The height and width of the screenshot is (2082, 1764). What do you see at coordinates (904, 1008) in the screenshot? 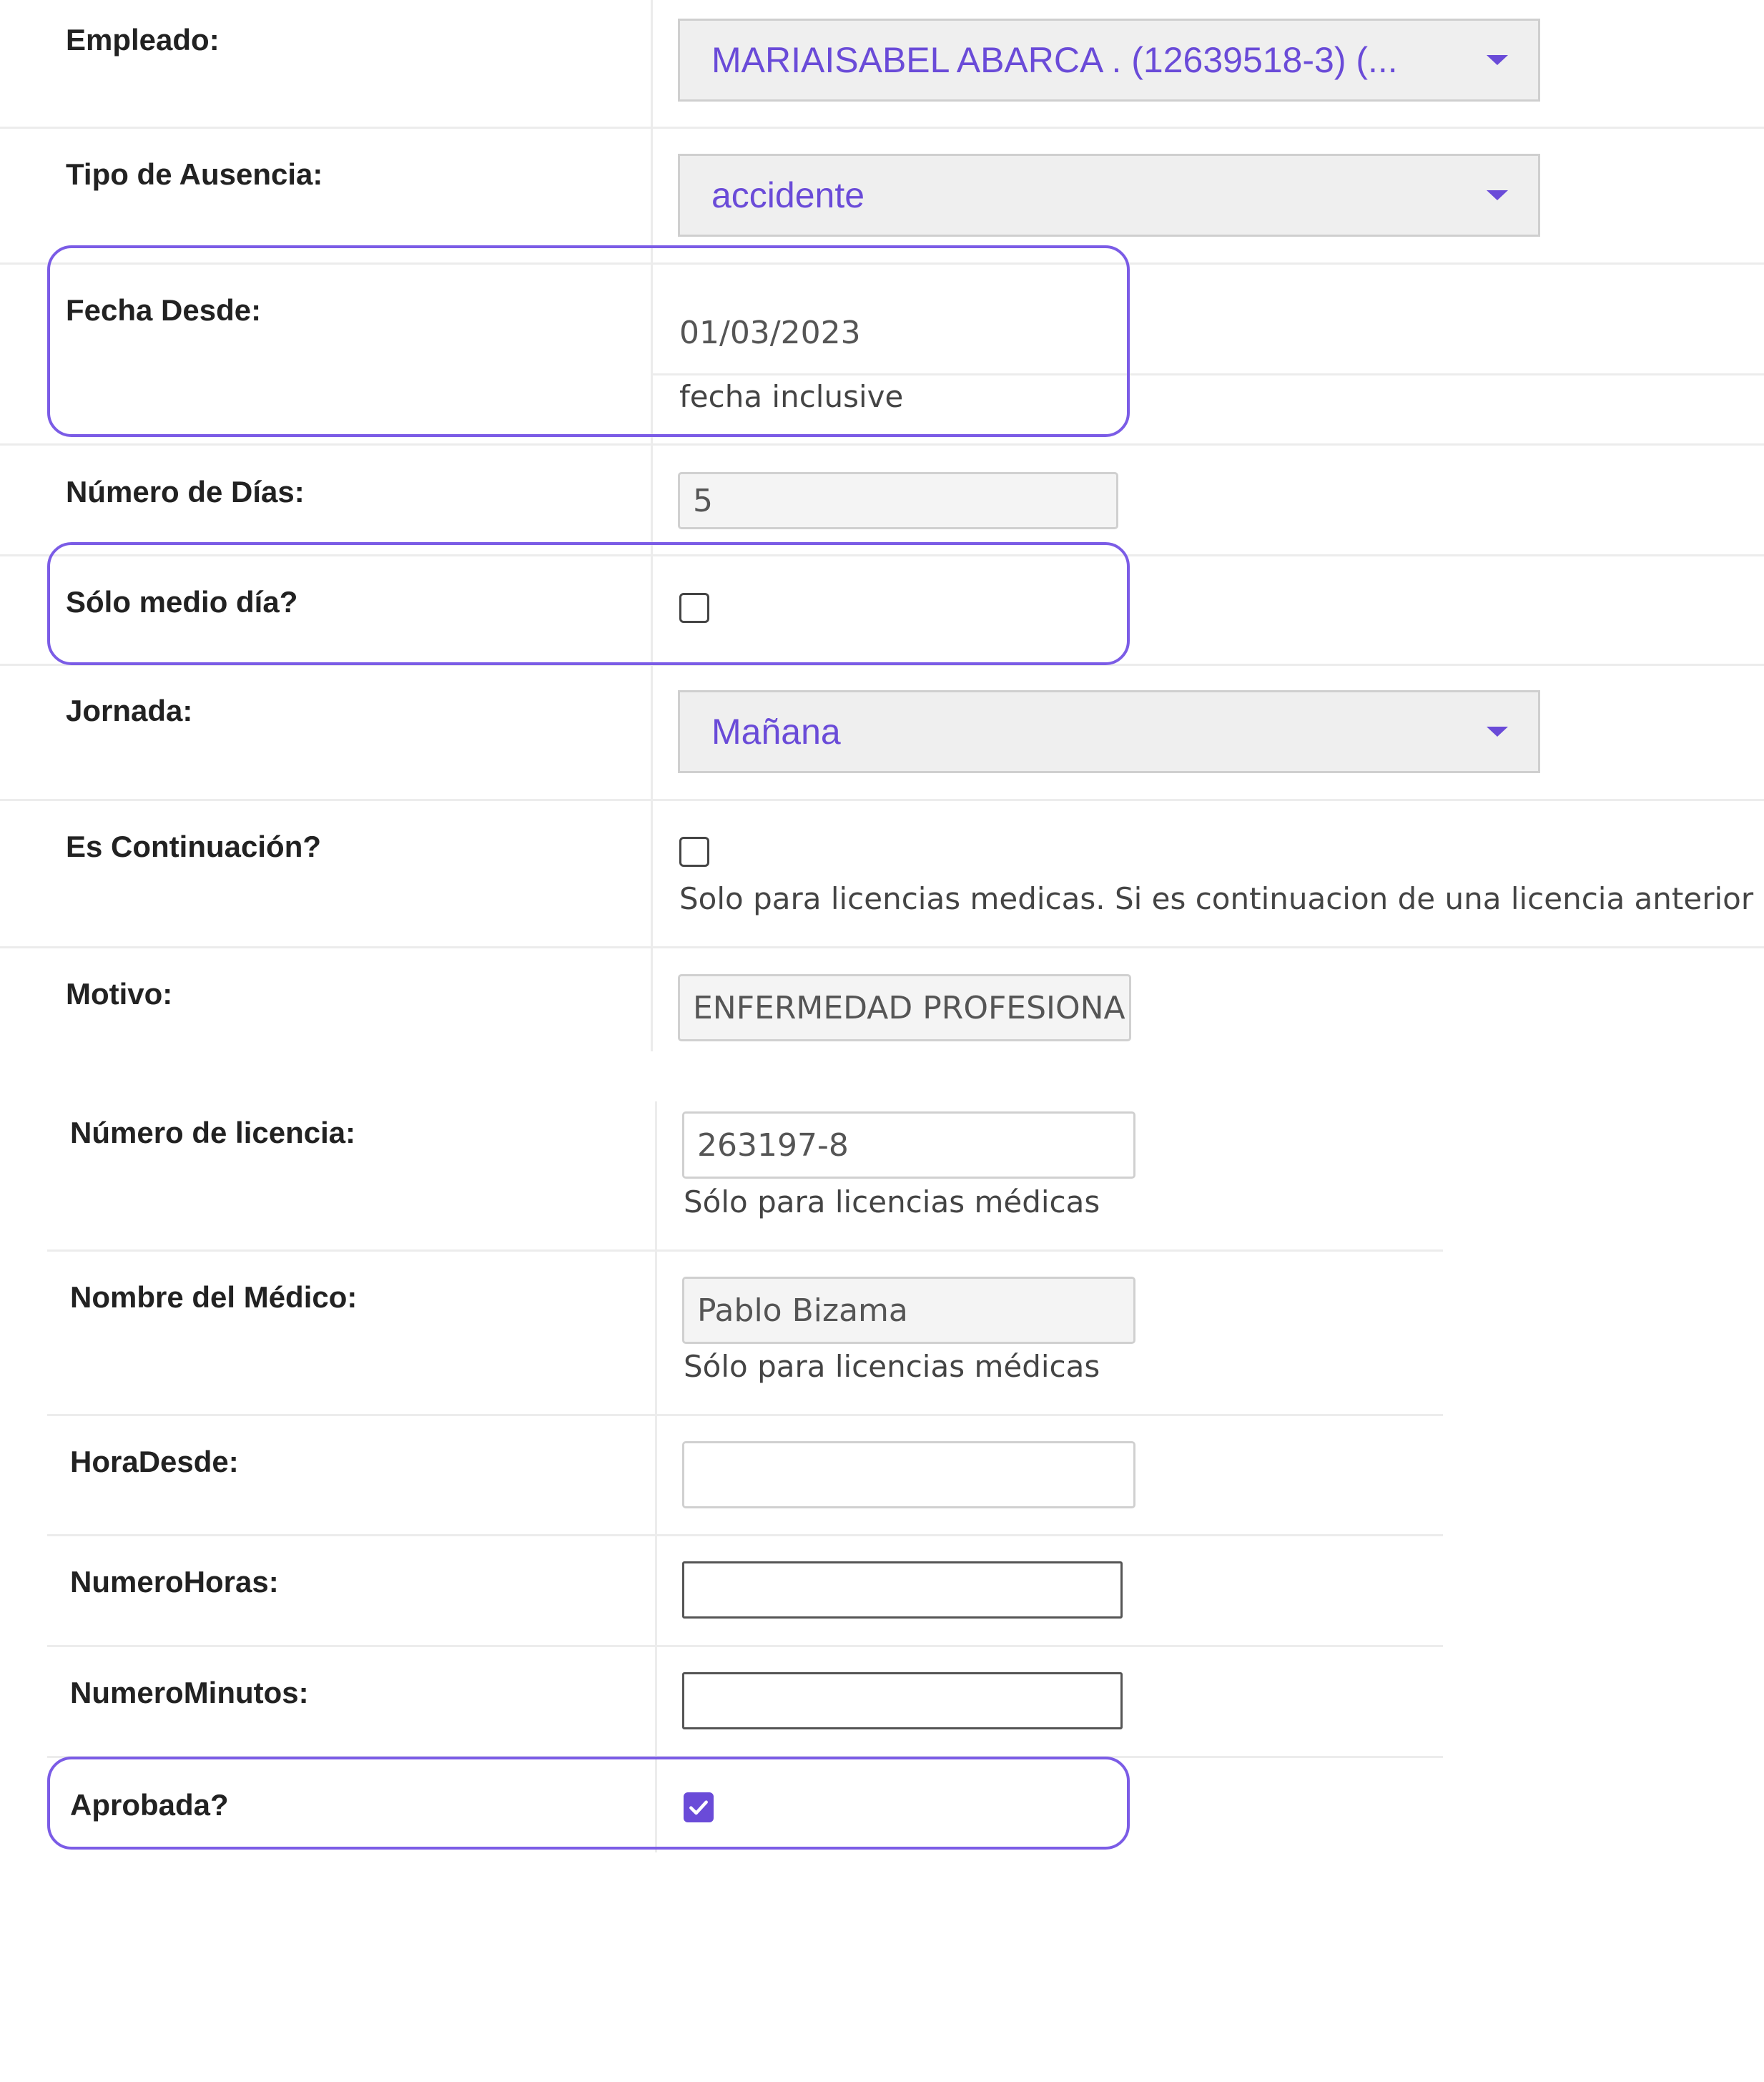
I see `motivo-input: ENFERMEDAD PROFESIONA` at bounding box center [904, 1008].